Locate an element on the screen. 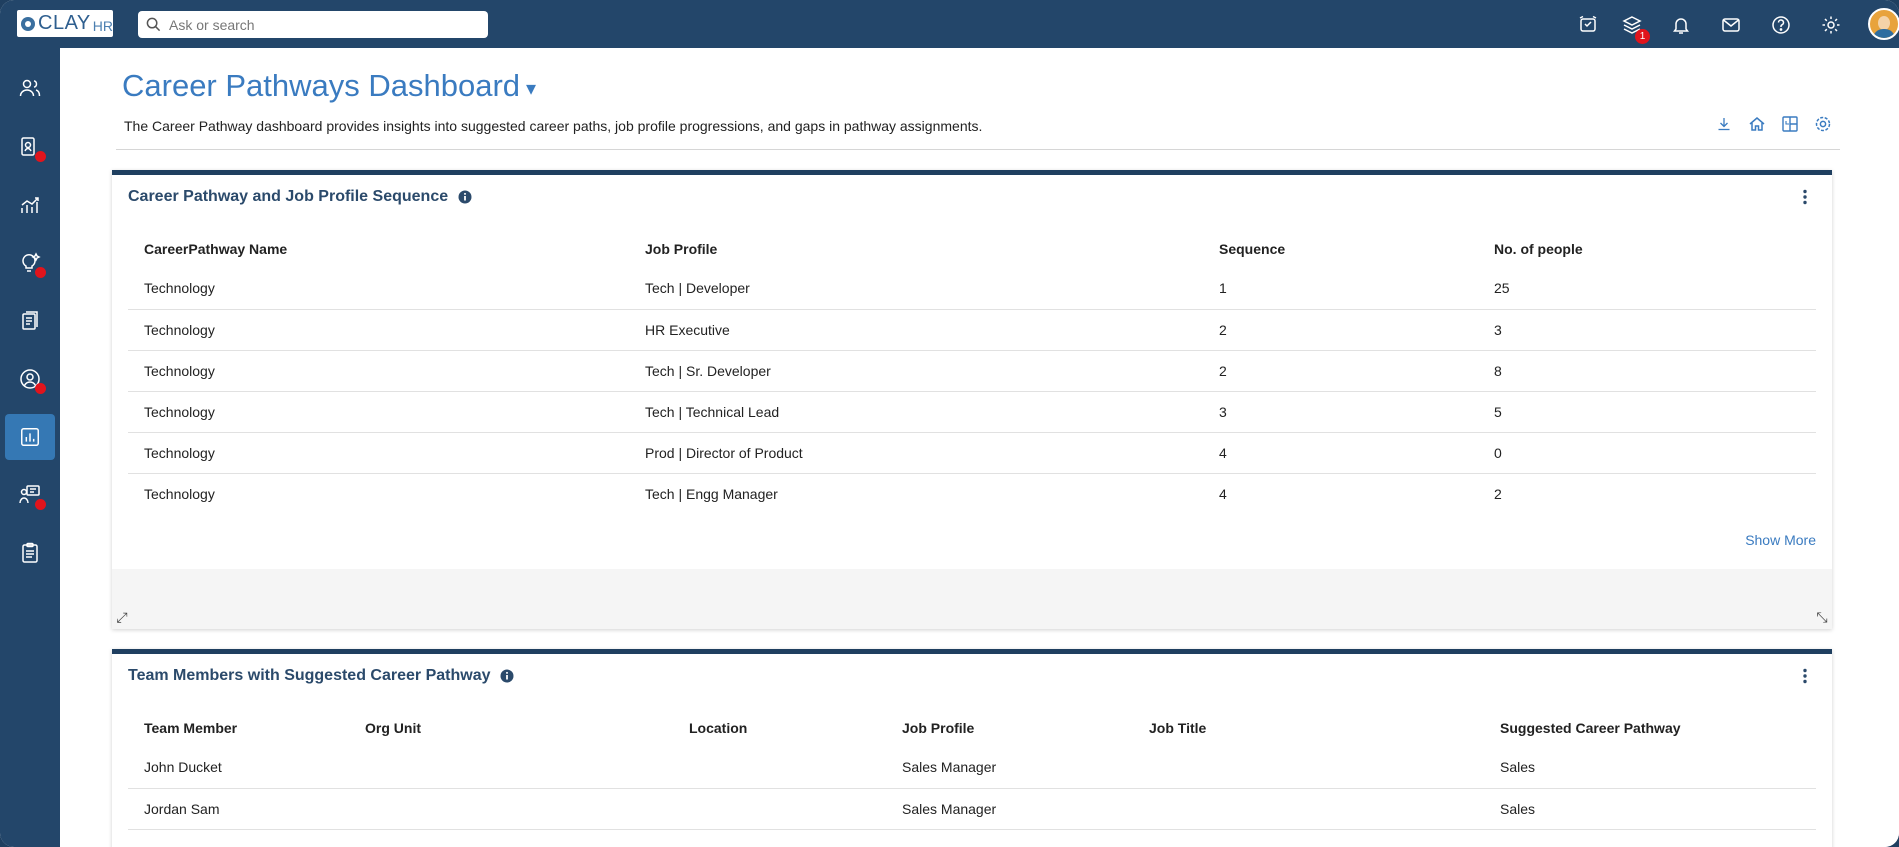 Image resolution: width=1899 pixels, height=847 pixels. table-cell: Tech | Sr. Developer is located at coordinates (916, 370).